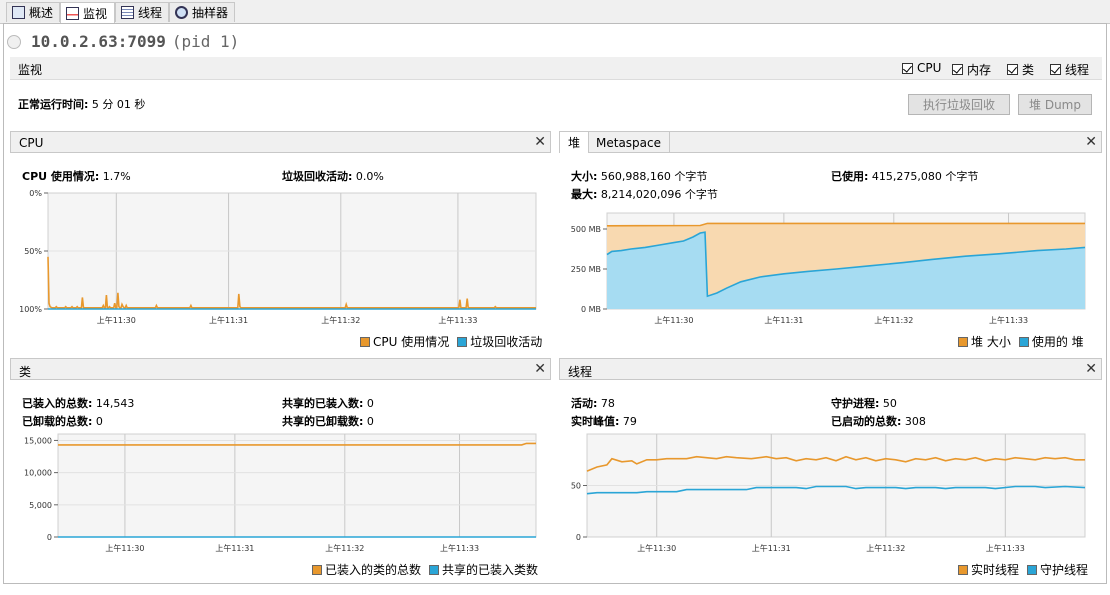 The width and height of the screenshot is (1110, 595). Describe the element at coordinates (142, 12) in the screenshot. I see `tab-threads: 线程` at that location.